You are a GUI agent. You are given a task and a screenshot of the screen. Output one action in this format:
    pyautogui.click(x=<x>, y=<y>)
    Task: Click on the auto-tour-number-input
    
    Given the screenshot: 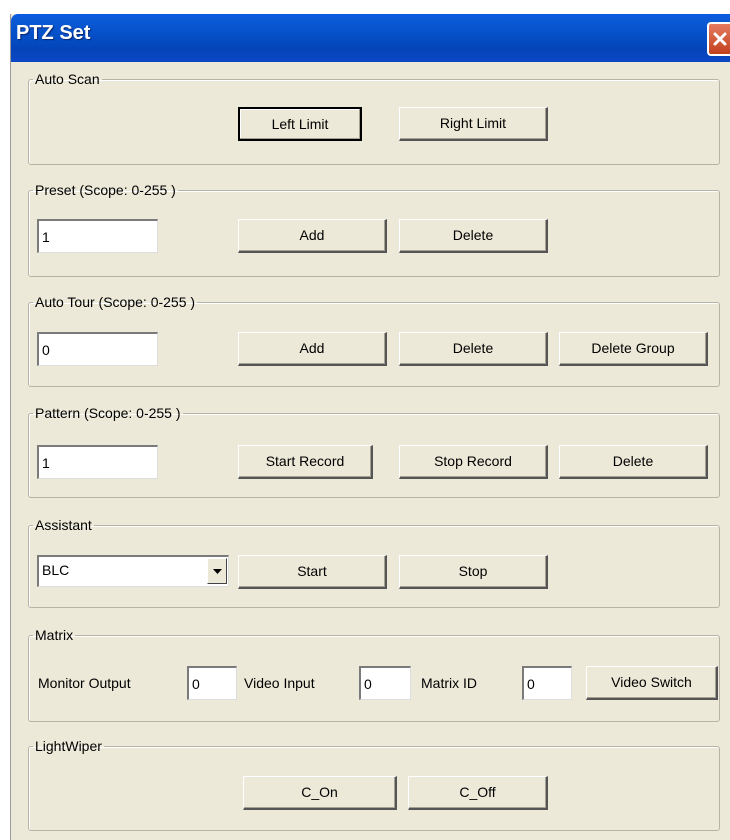 What is the action you would take?
    pyautogui.click(x=97, y=349)
    